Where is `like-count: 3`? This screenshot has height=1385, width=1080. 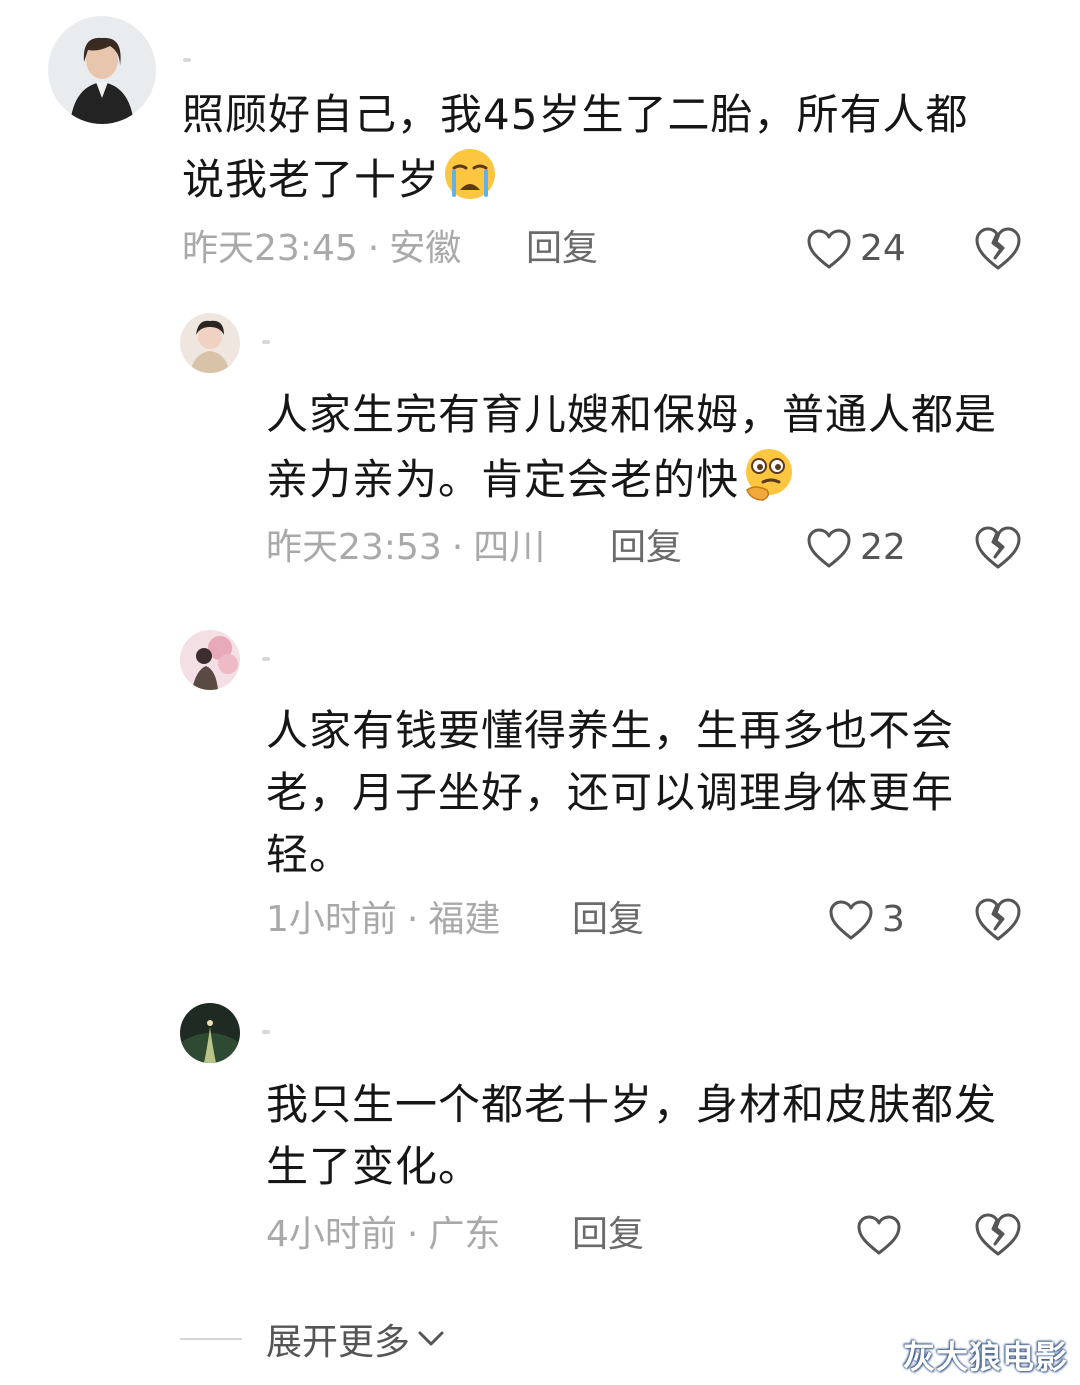
like-count: 3 is located at coordinates (893, 919).